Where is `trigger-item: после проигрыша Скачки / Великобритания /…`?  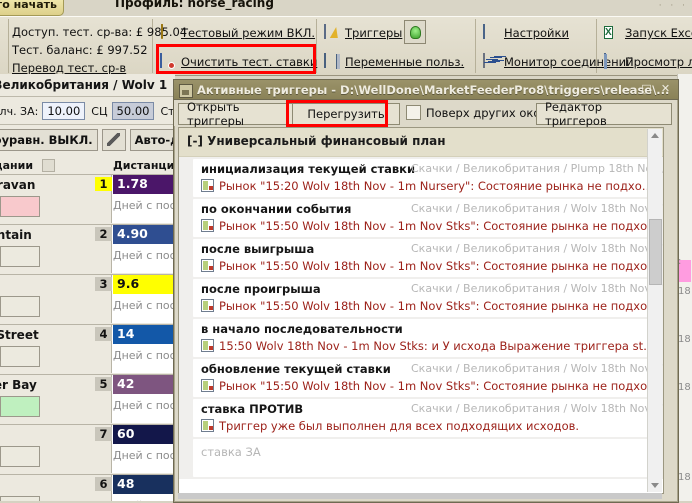 trigger-item: после проигрыша Скачки / Великобритания /… is located at coordinates (428, 298).